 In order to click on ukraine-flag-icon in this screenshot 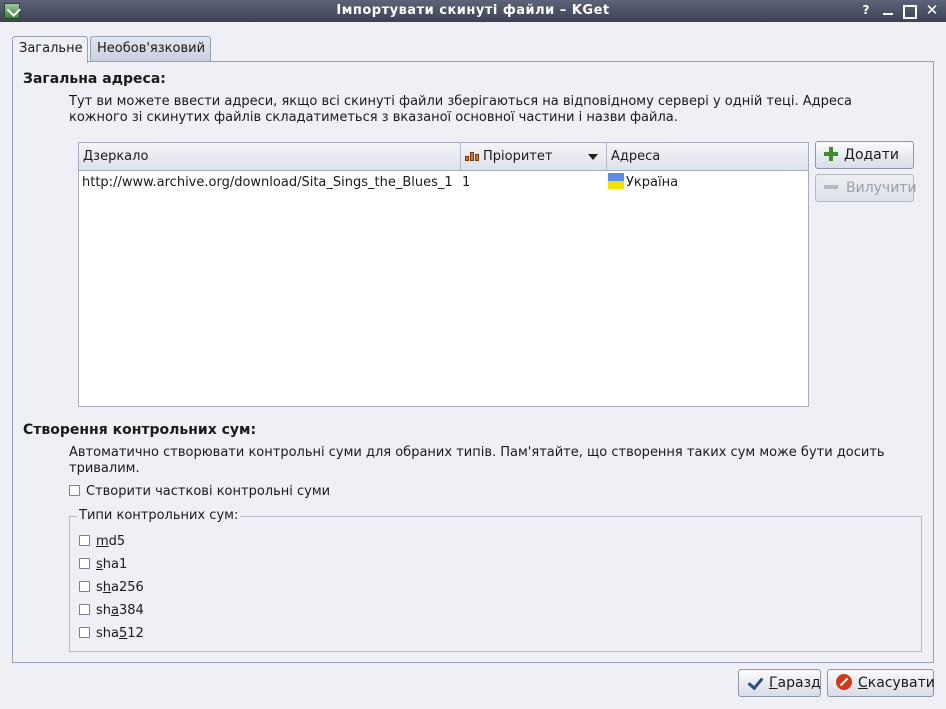, I will do `click(616, 181)`.